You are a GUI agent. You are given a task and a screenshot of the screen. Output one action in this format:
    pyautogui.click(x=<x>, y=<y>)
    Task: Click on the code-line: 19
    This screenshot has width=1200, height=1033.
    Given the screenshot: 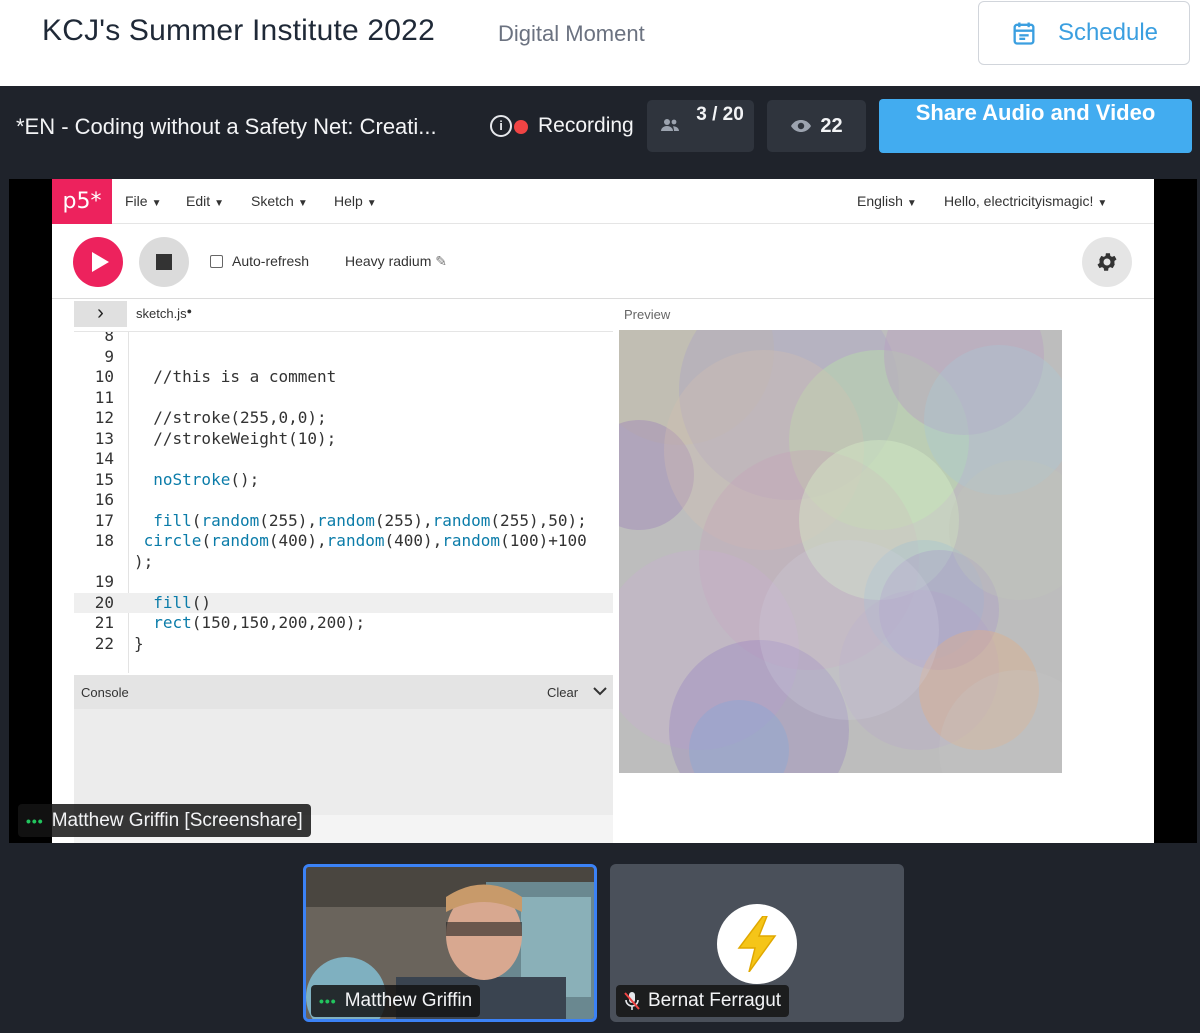 What is the action you would take?
    pyautogui.click(x=343, y=582)
    